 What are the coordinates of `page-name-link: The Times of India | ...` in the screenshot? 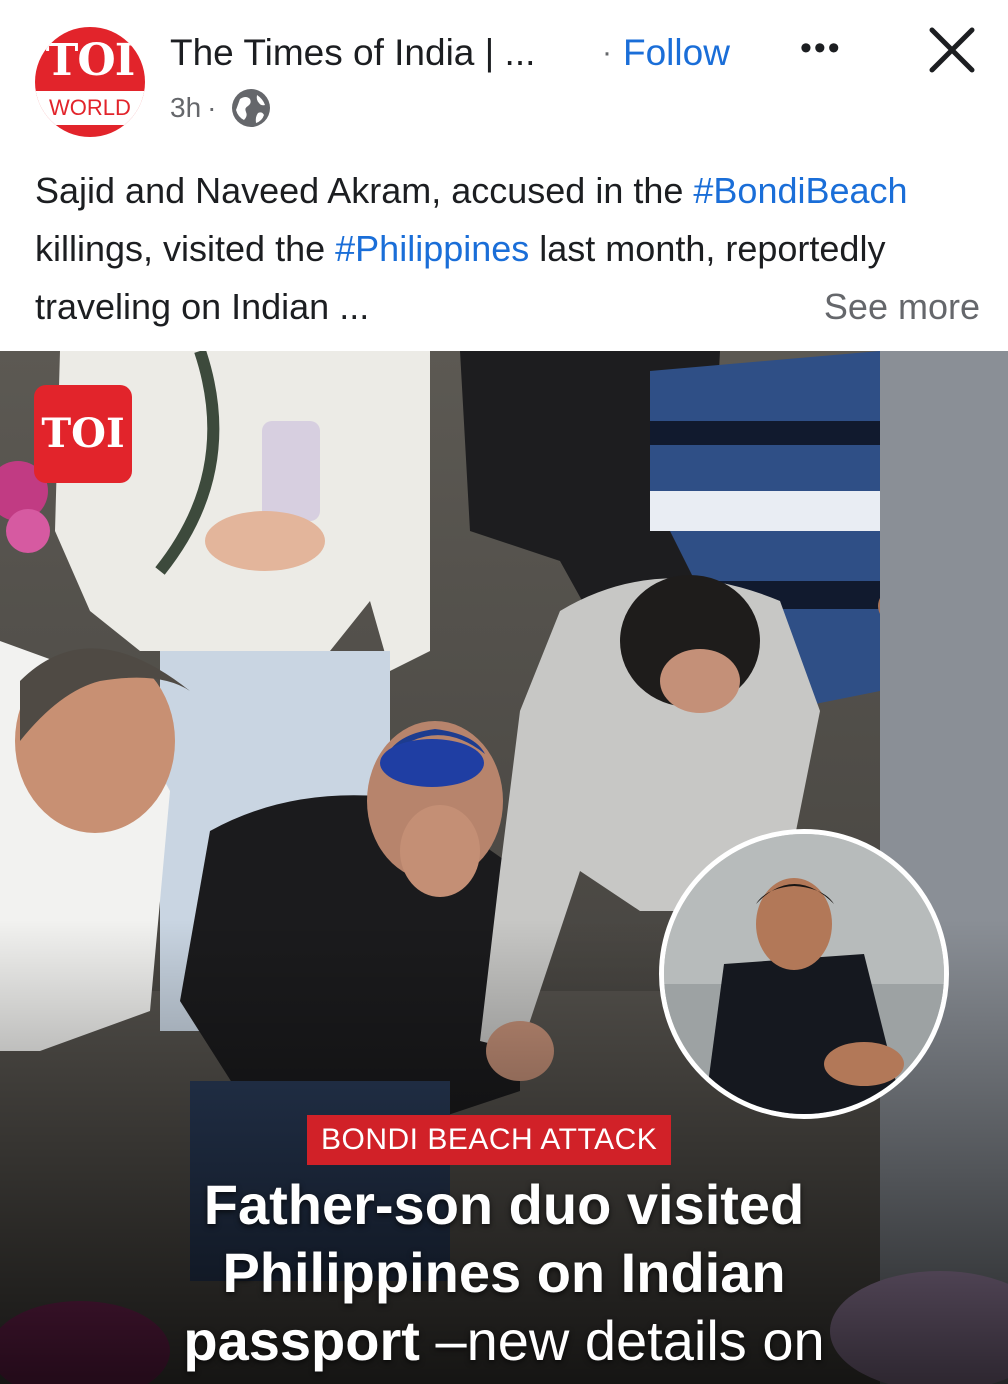 It's located at (390, 53).